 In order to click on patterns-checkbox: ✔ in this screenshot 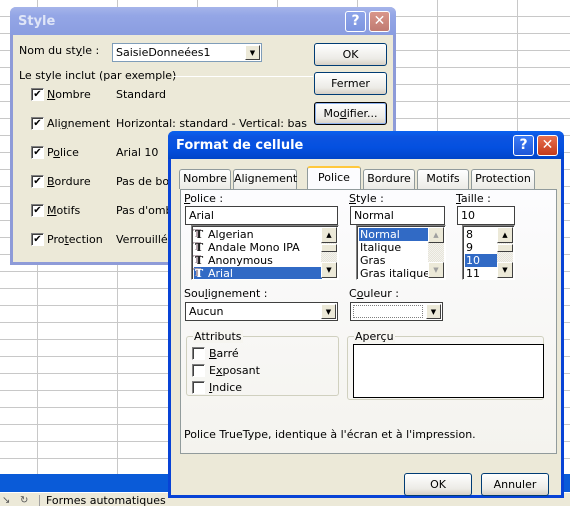, I will do `click(37, 210)`.